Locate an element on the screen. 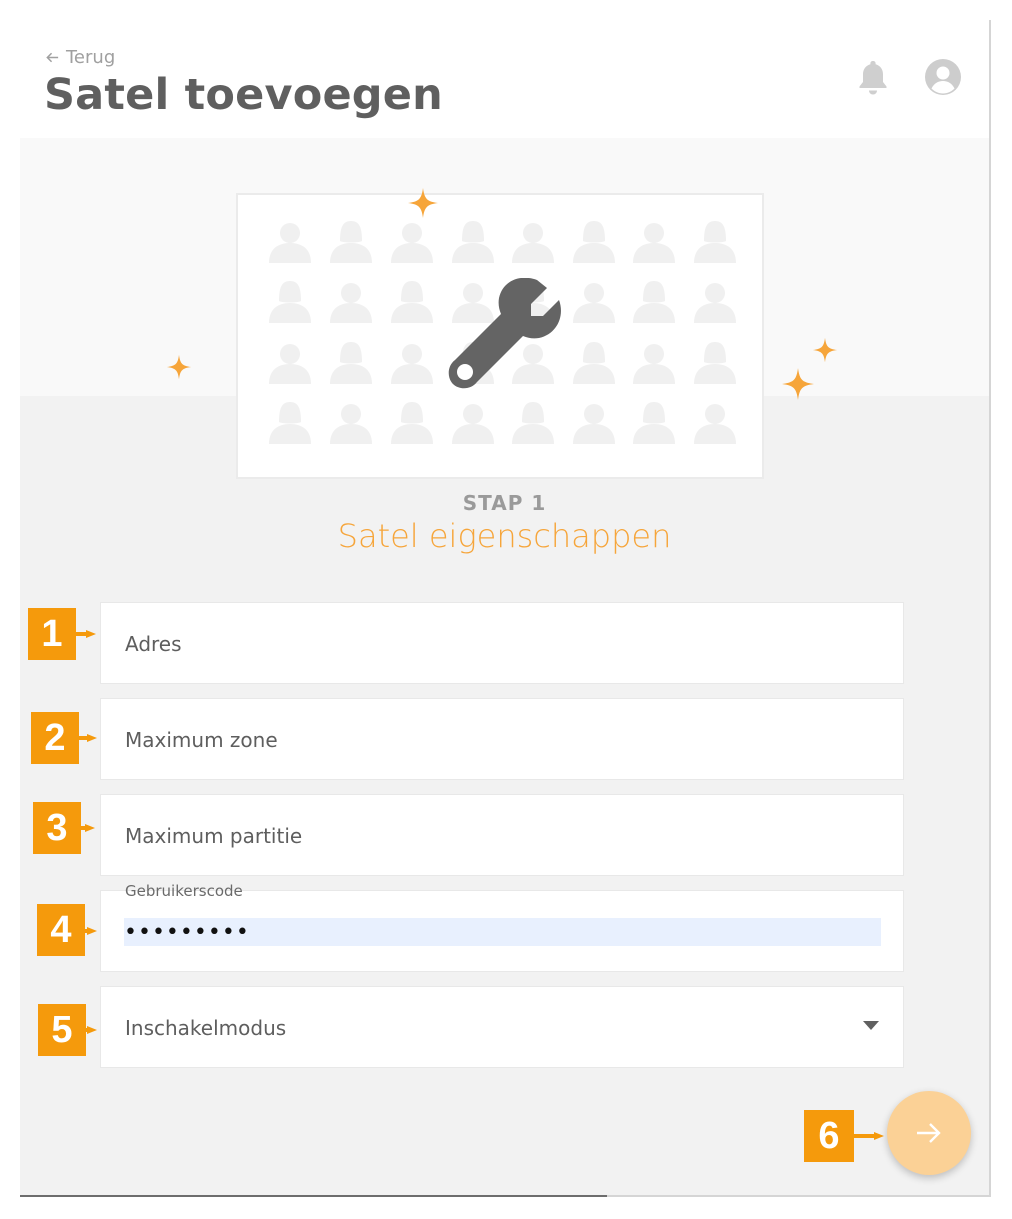  back-label: Terug is located at coordinates (91, 57).